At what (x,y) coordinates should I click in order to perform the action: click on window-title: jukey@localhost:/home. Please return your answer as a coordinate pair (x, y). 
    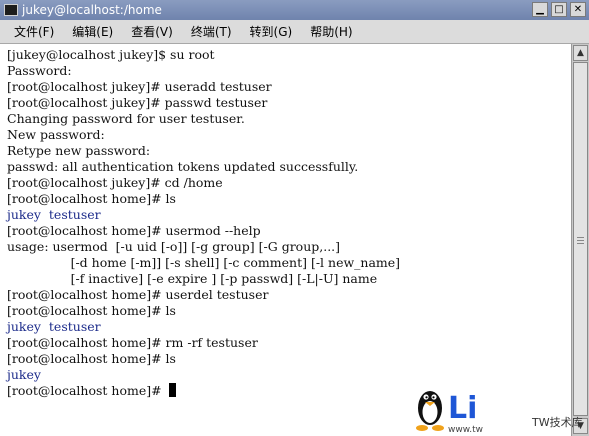
    Looking at the image, I should click on (92, 10).